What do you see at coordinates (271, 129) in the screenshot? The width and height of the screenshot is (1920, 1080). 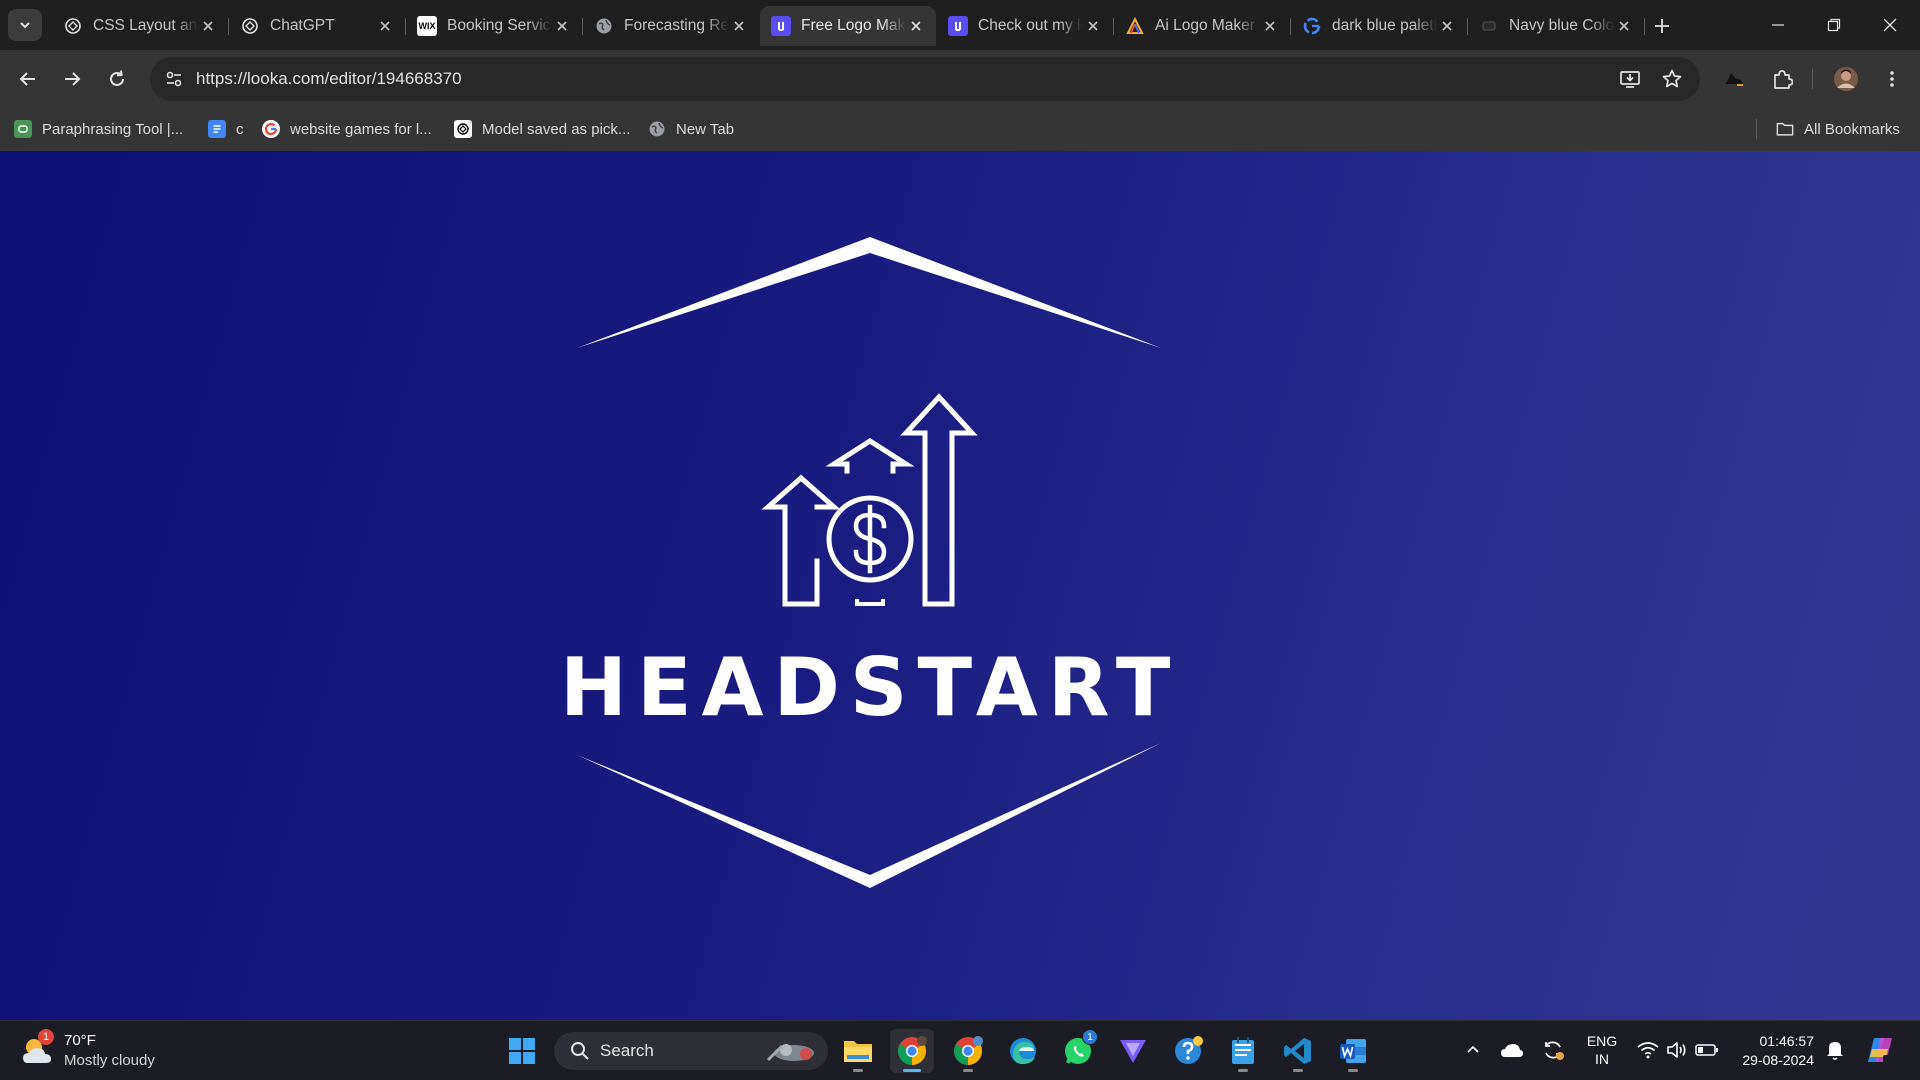 I see `google-icon` at bounding box center [271, 129].